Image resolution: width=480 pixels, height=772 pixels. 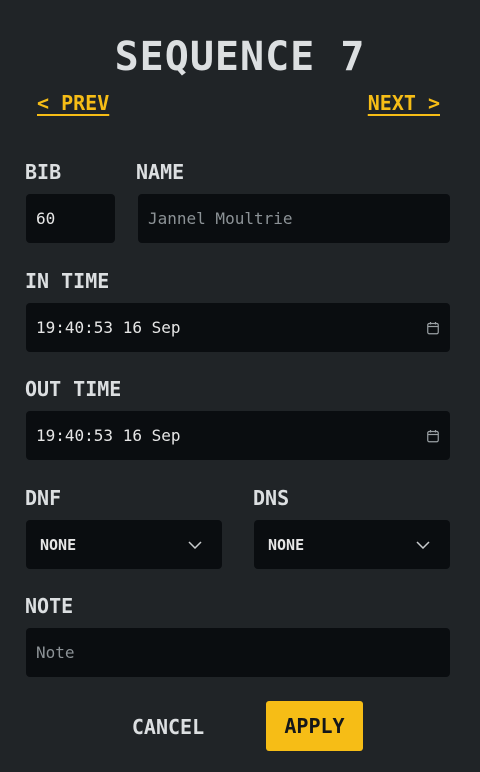 What do you see at coordinates (238, 652) in the screenshot?
I see `note-input: Note` at bounding box center [238, 652].